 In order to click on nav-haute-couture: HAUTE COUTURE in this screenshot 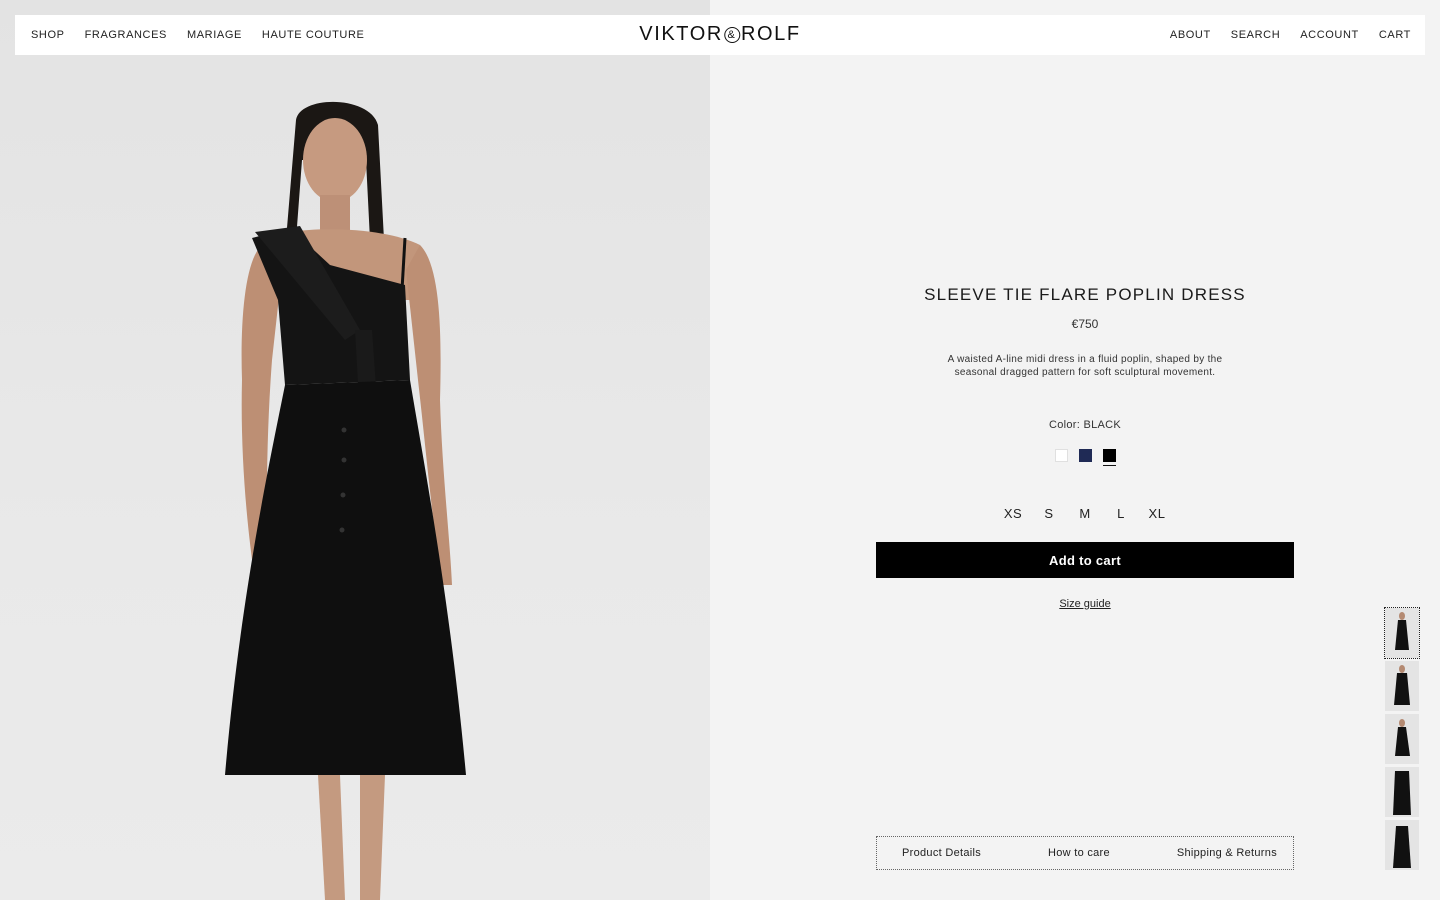, I will do `click(313, 35)`.